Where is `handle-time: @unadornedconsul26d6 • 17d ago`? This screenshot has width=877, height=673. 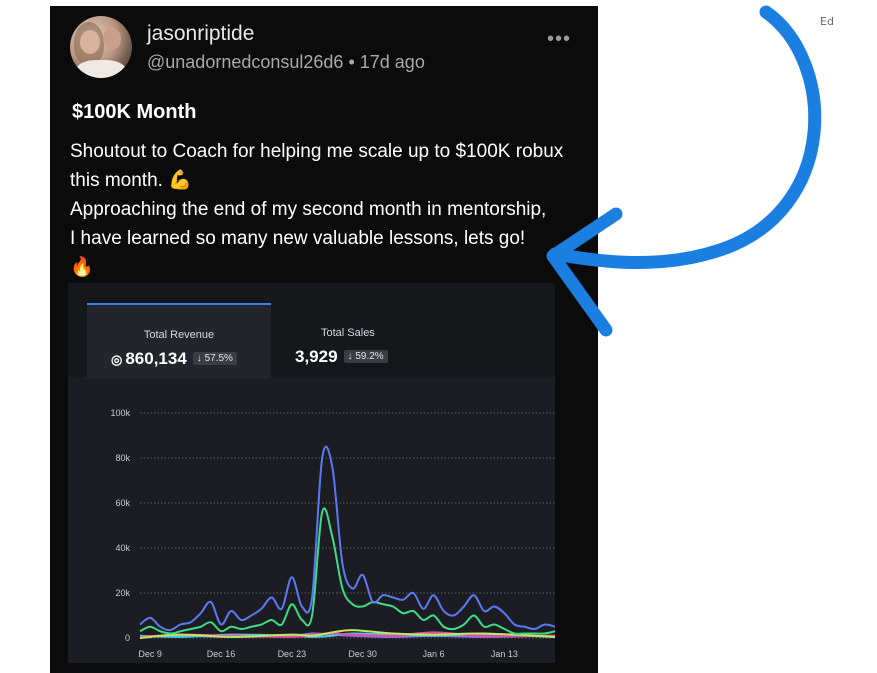 handle-time: @unadornedconsul26d6 • 17d ago is located at coordinates (286, 62).